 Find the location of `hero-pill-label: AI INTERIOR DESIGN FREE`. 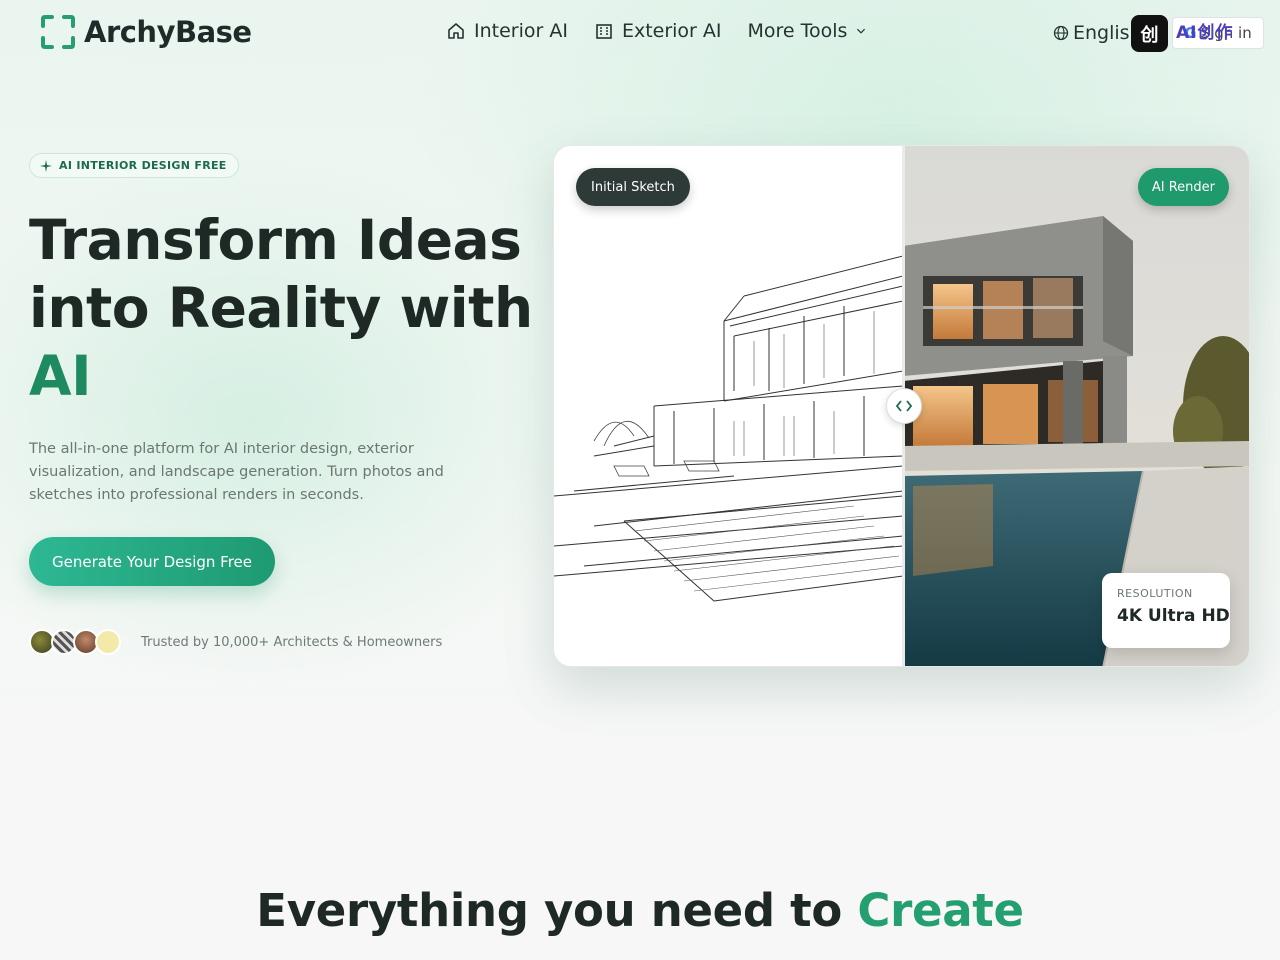

hero-pill-label: AI INTERIOR DESIGN FREE is located at coordinates (143, 165).